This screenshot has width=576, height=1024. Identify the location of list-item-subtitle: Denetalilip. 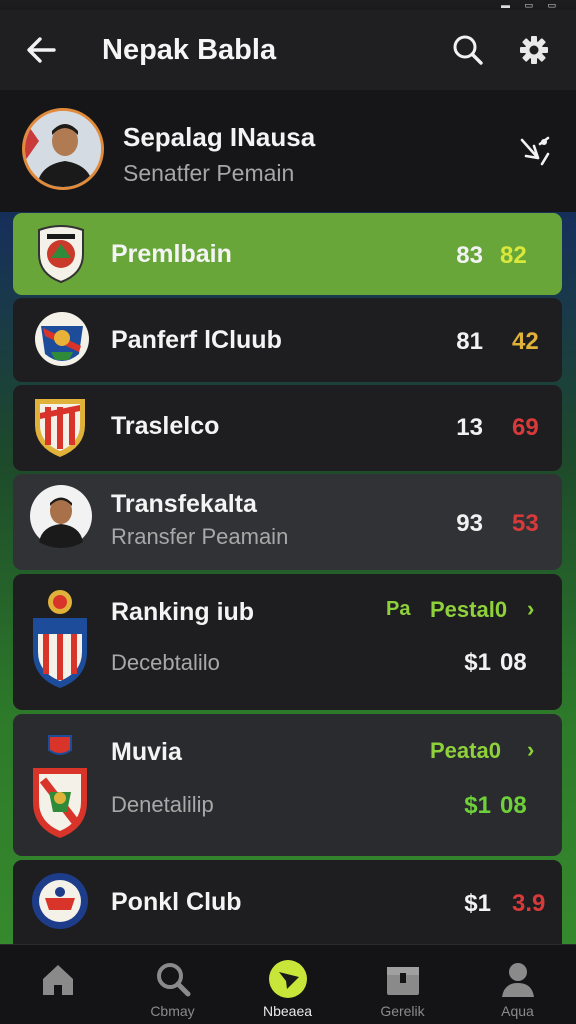
(162, 804).